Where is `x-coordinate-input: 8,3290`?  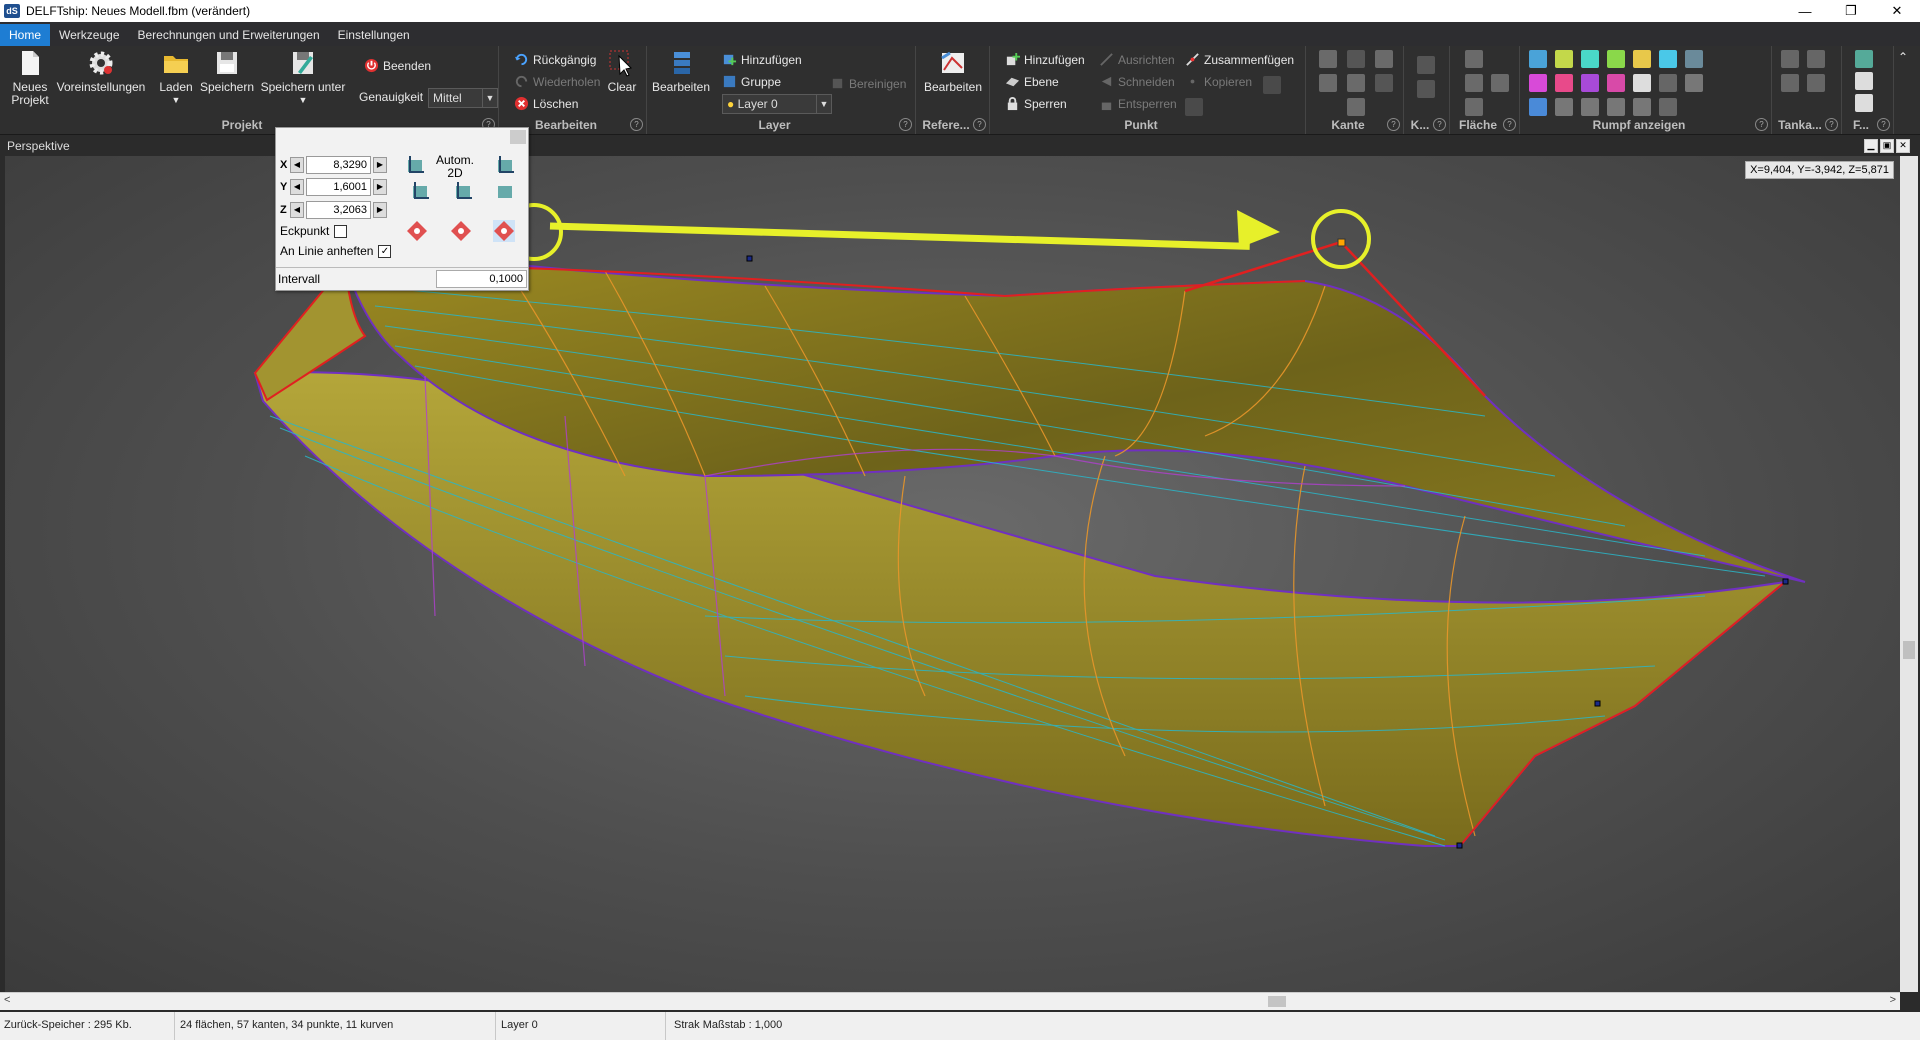 x-coordinate-input: 8,3290 is located at coordinates (338, 165).